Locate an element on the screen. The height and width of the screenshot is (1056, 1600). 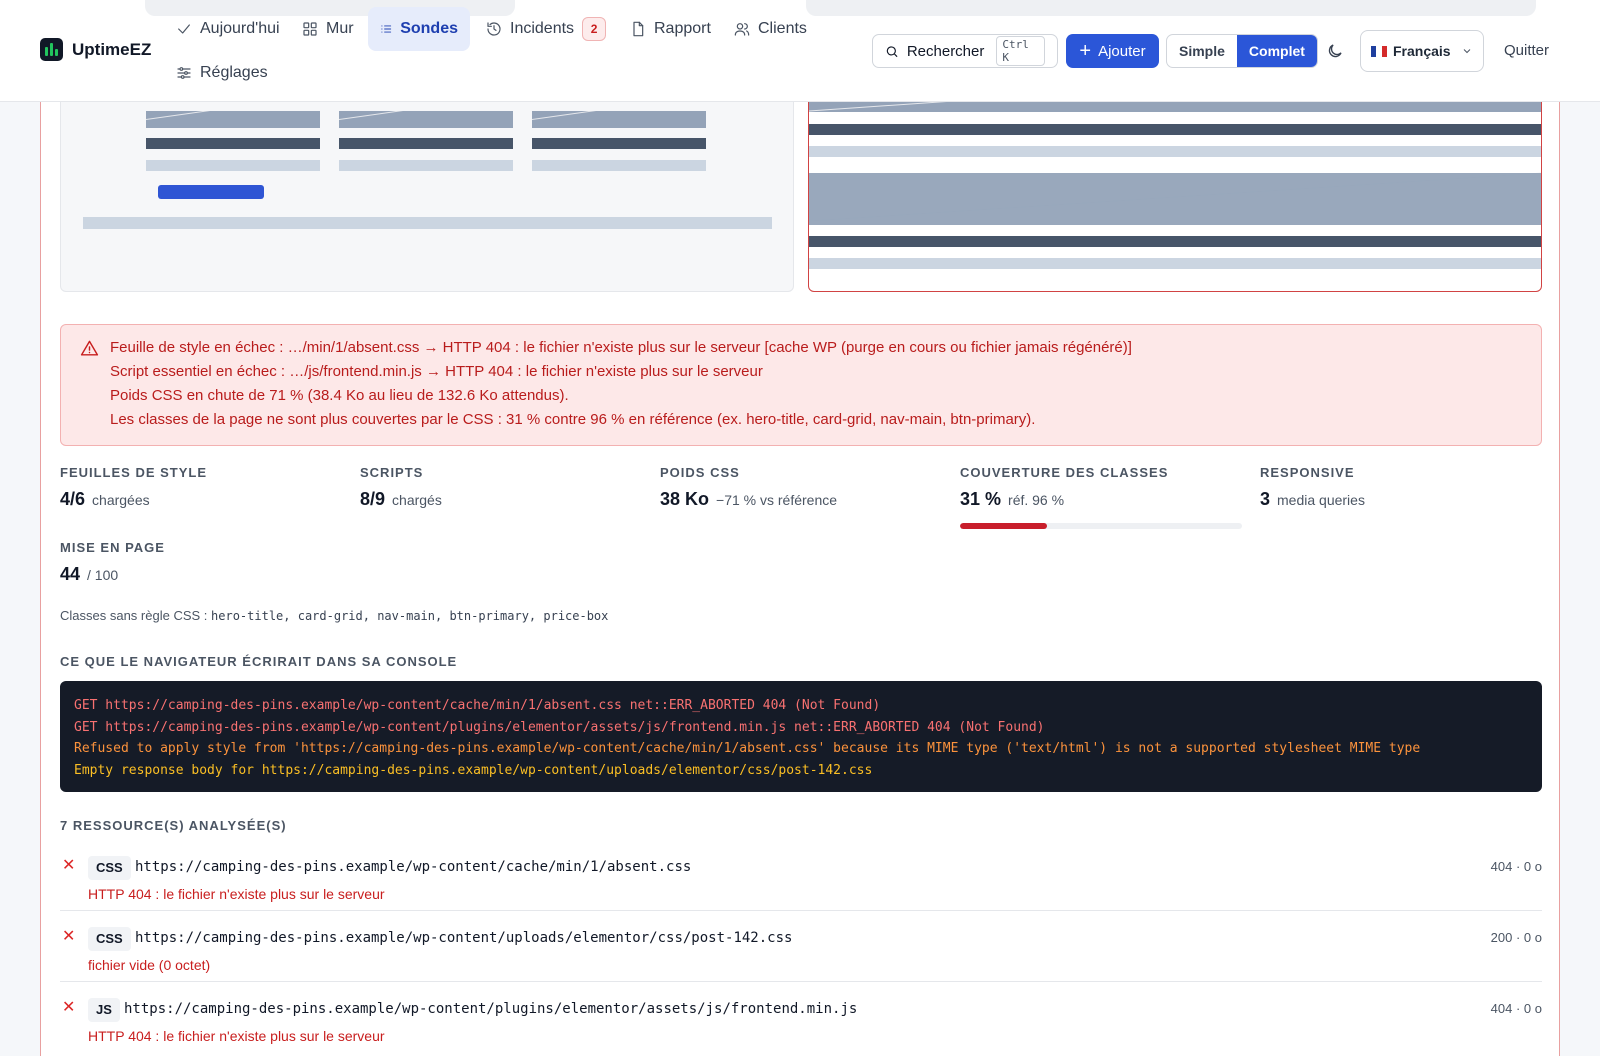
stat-label: COUVERTURE DES CLASSES is located at coordinates (1064, 472).